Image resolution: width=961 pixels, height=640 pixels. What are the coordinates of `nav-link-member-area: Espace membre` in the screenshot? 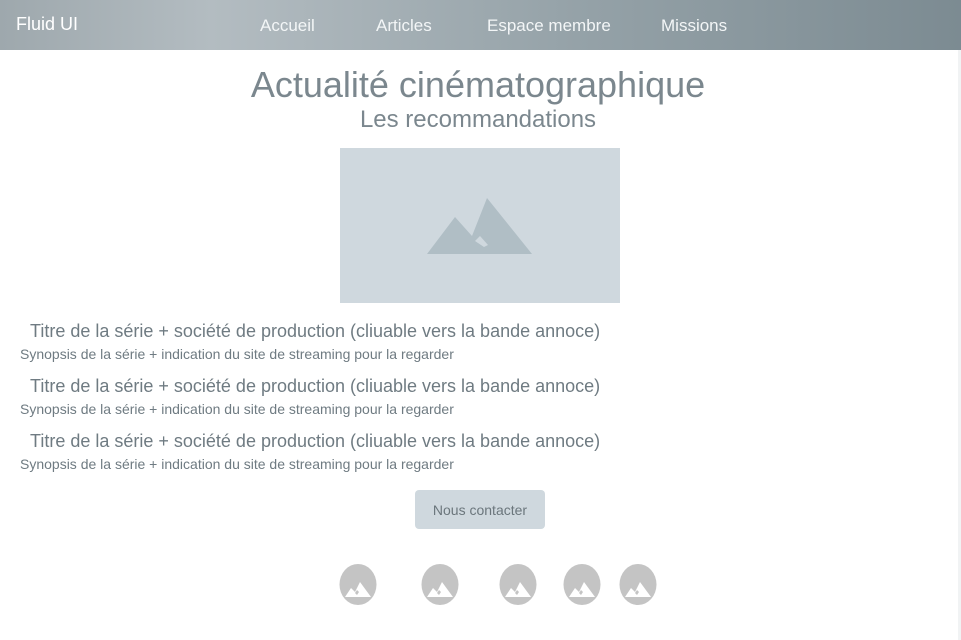 It's located at (549, 26).